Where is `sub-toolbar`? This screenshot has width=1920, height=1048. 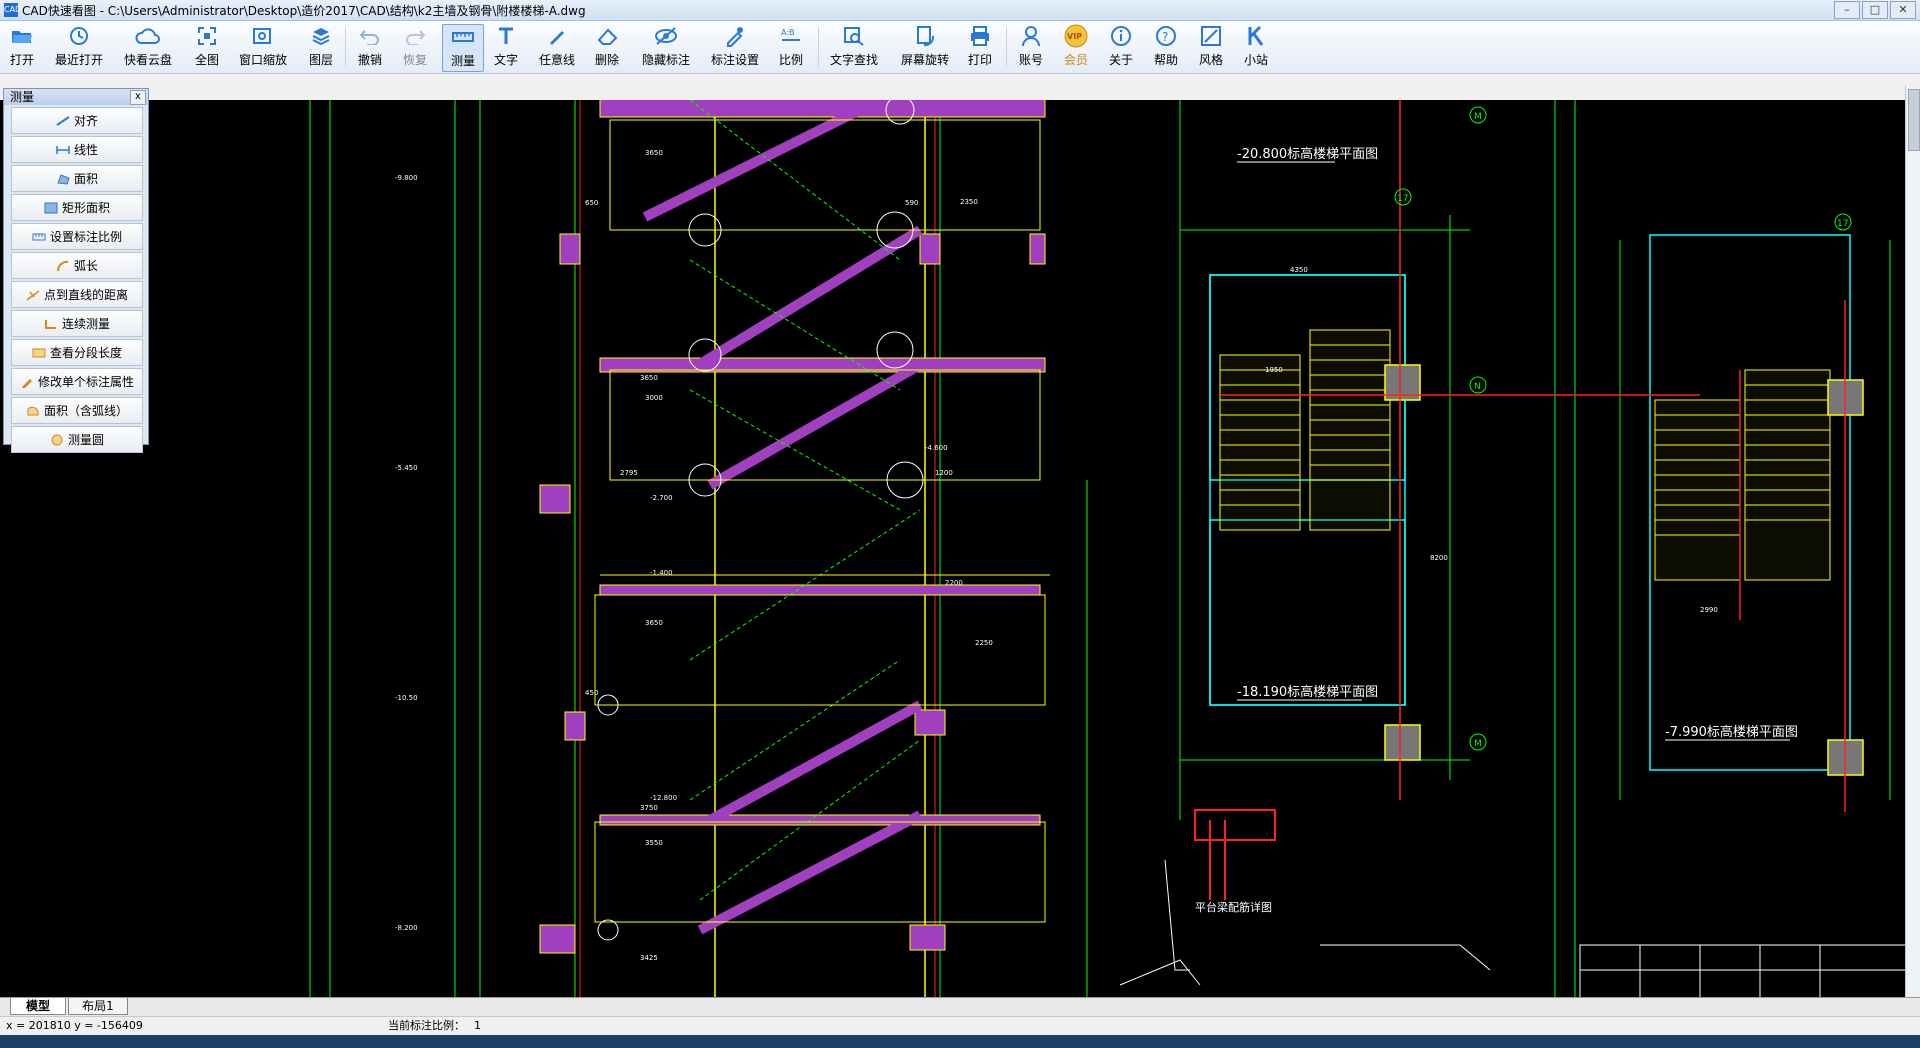 sub-toolbar is located at coordinates (960, 87).